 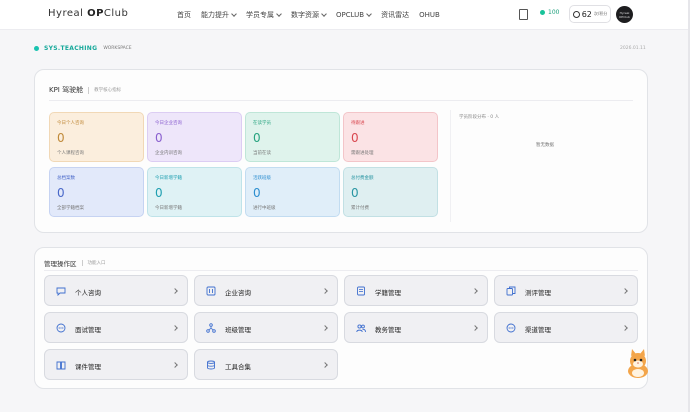 What do you see at coordinates (523, 14) in the screenshot?
I see `document-edit-icon` at bounding box center [523, 14].